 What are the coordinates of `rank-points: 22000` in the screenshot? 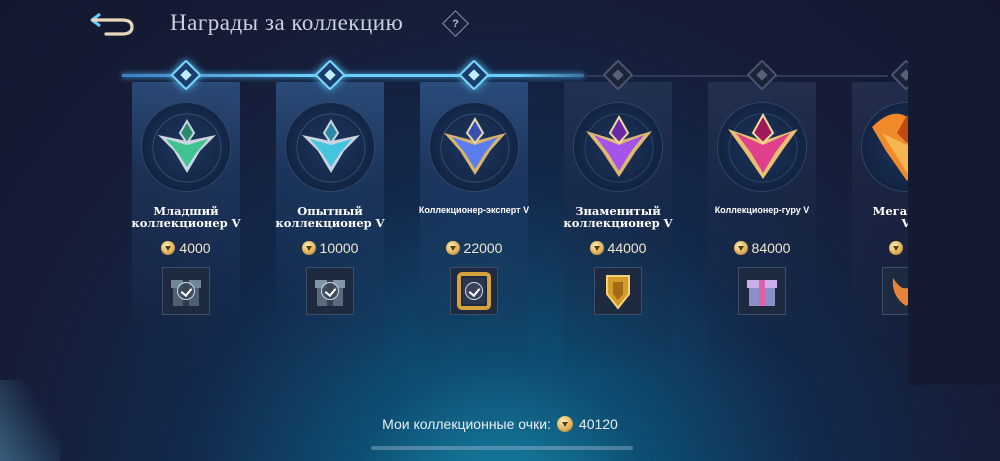 It's located at (474, 248).